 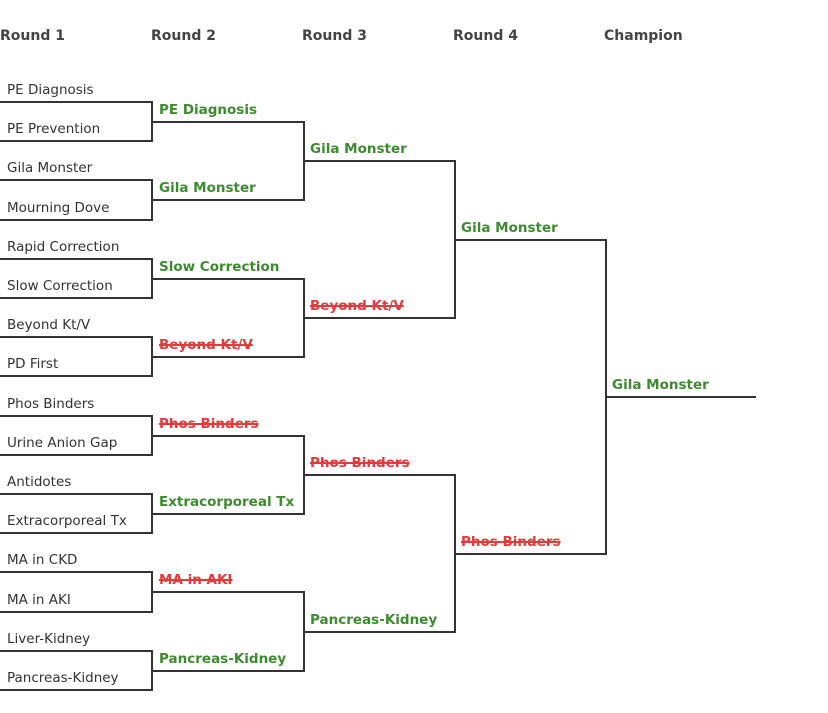 What do you see at coordinates (63, 247) in the screenshot?
I see `bracket-entry-round-1: Rapid Correction` at bounding box center [63, 247].